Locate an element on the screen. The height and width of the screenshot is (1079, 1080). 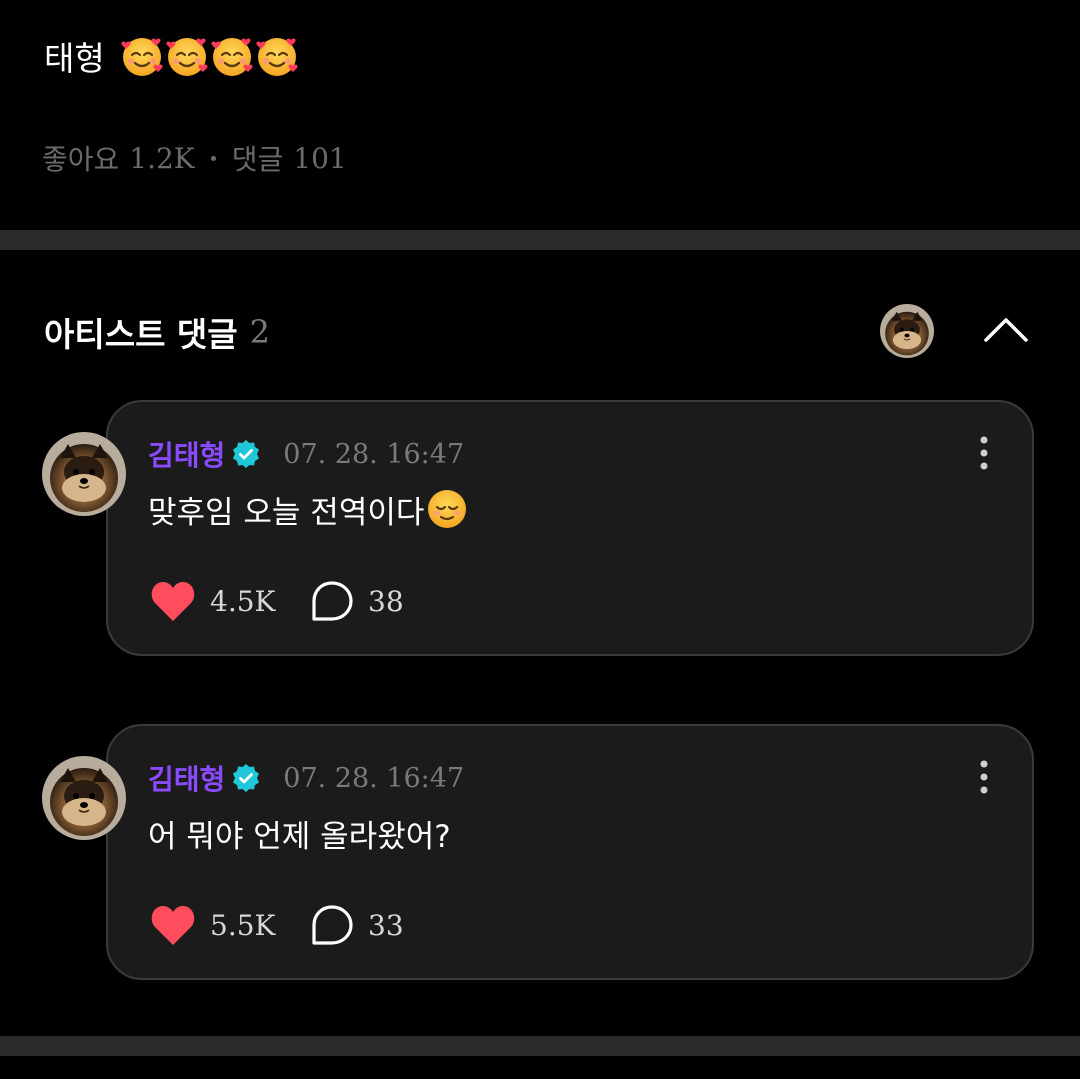
comment-text-label: 맞후임 오늘 전역이다 is located at coordinates (286, 512).